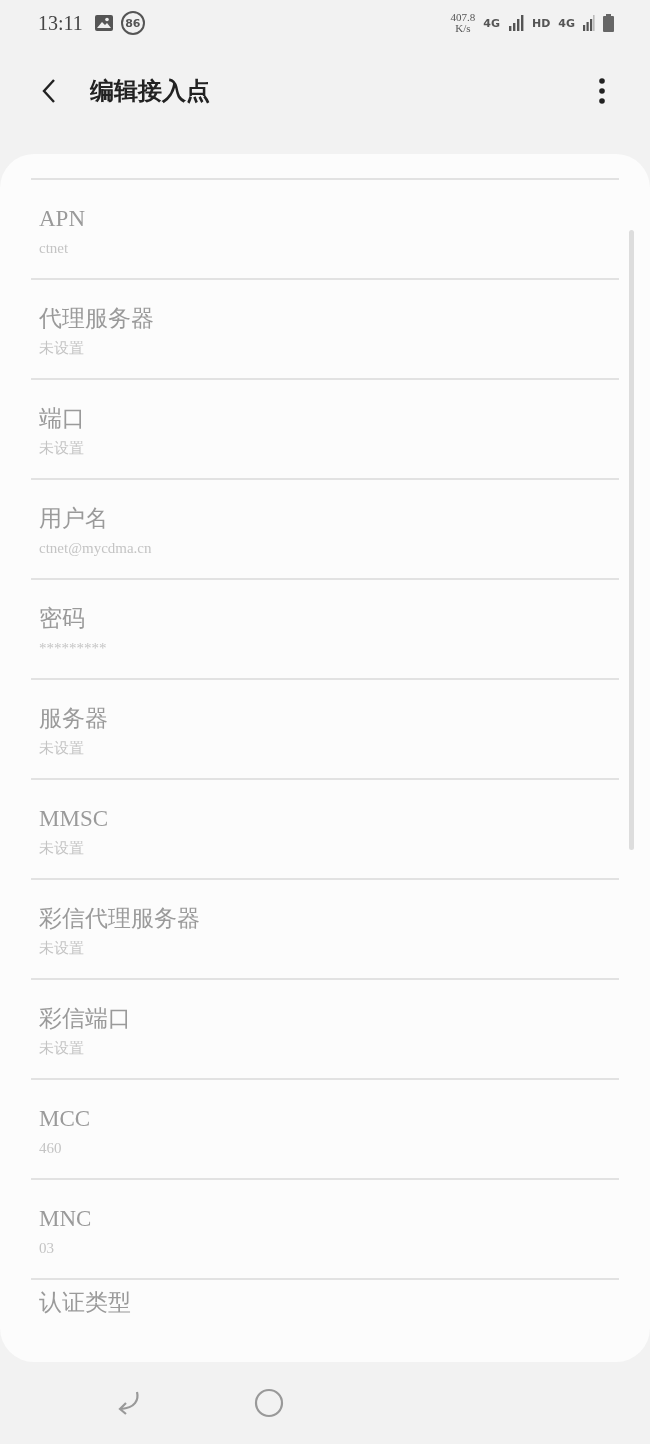 The image size is (650, 1444). What do you see at coordinates (47, 1248) in the screenshot?
I see `field-value: 03` at bounding box center [47, 1248].